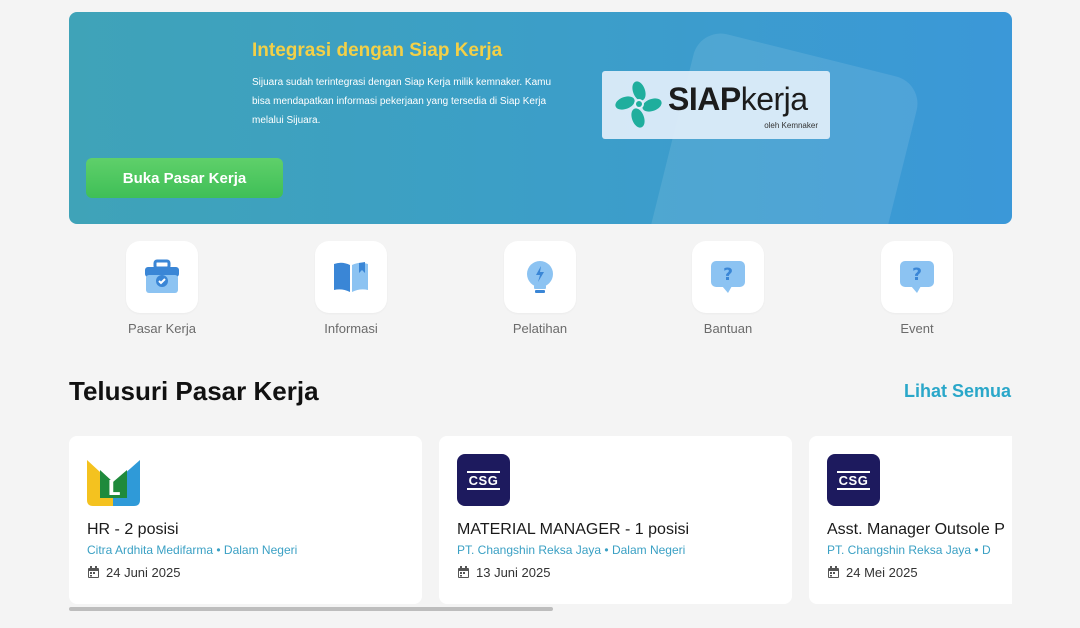 This screenshot has width=1080, height=628. I want to click on horizontal-scrollbar, so click(311, 609).